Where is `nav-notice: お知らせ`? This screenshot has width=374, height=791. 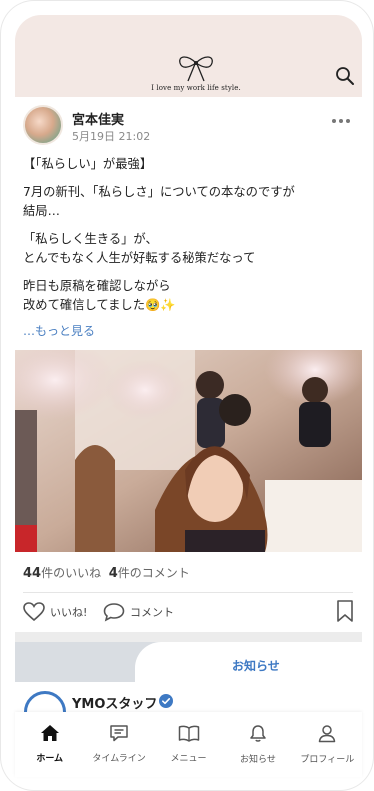 nav-notice: お知らせ is located at coordinates (257, 744).